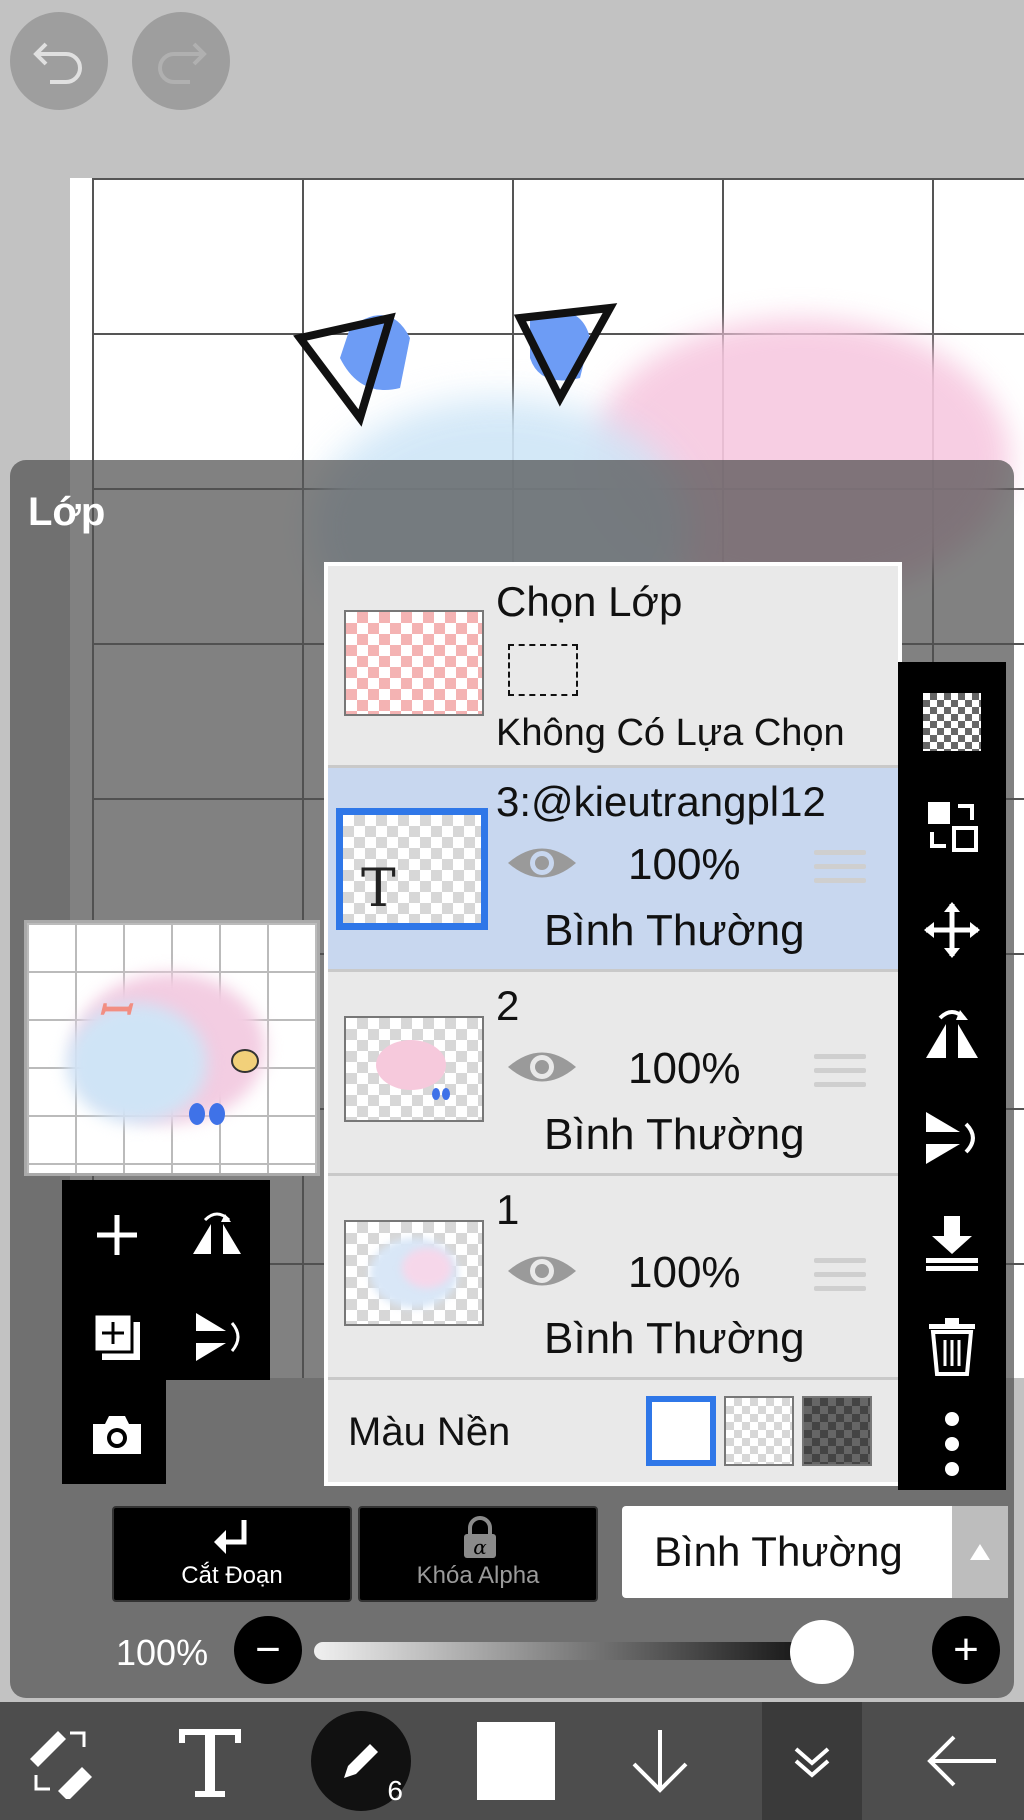  Describe the element at coordinates (59, 61) in the screenshot. I see `undo-button` at that location.